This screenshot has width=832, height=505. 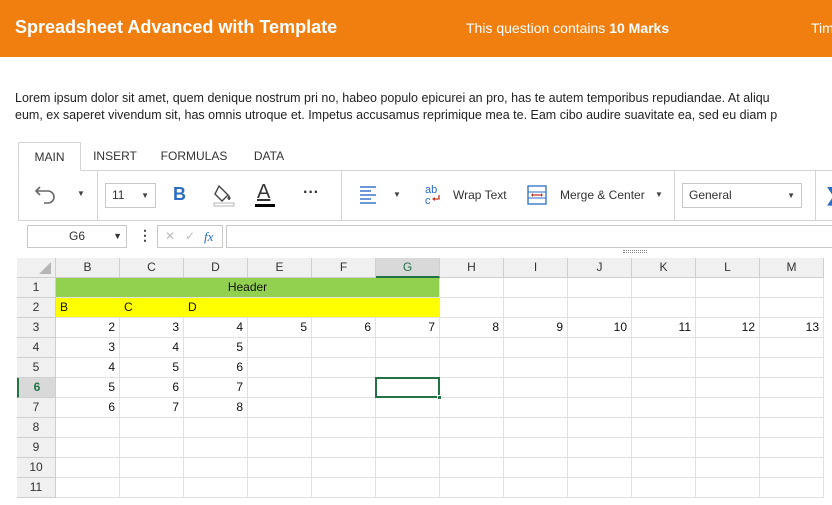 I want to click on row-header-9: 9, so click(x=36, y=448).